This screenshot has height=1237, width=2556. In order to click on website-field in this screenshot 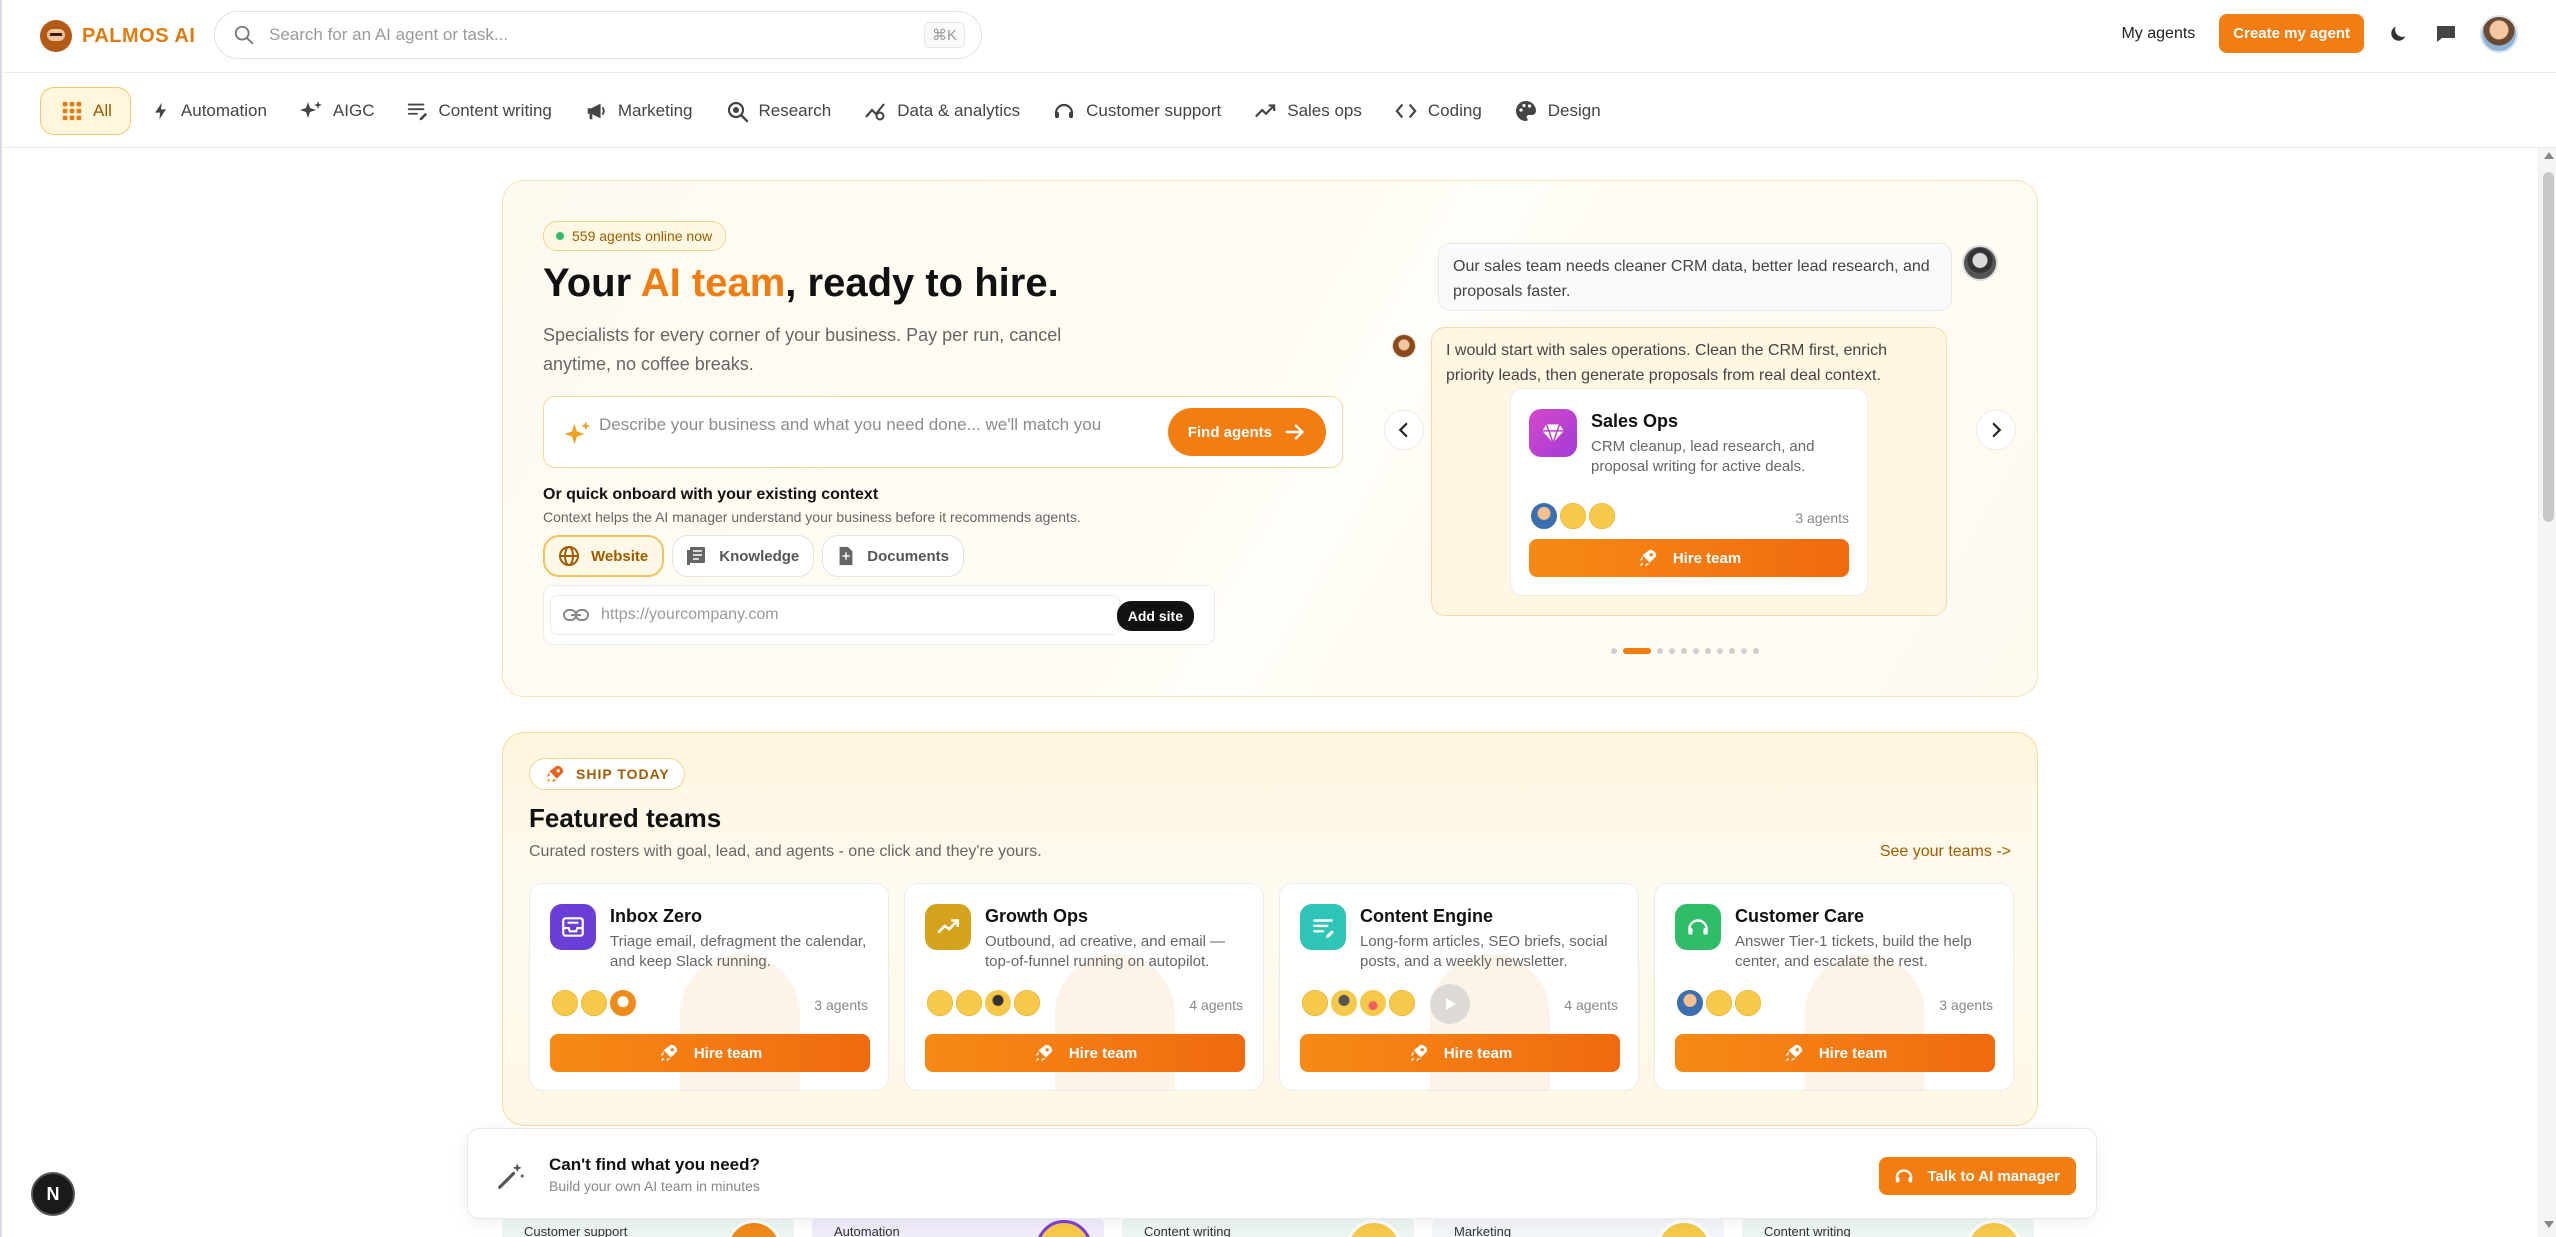, I will do `click(835, 615)`.